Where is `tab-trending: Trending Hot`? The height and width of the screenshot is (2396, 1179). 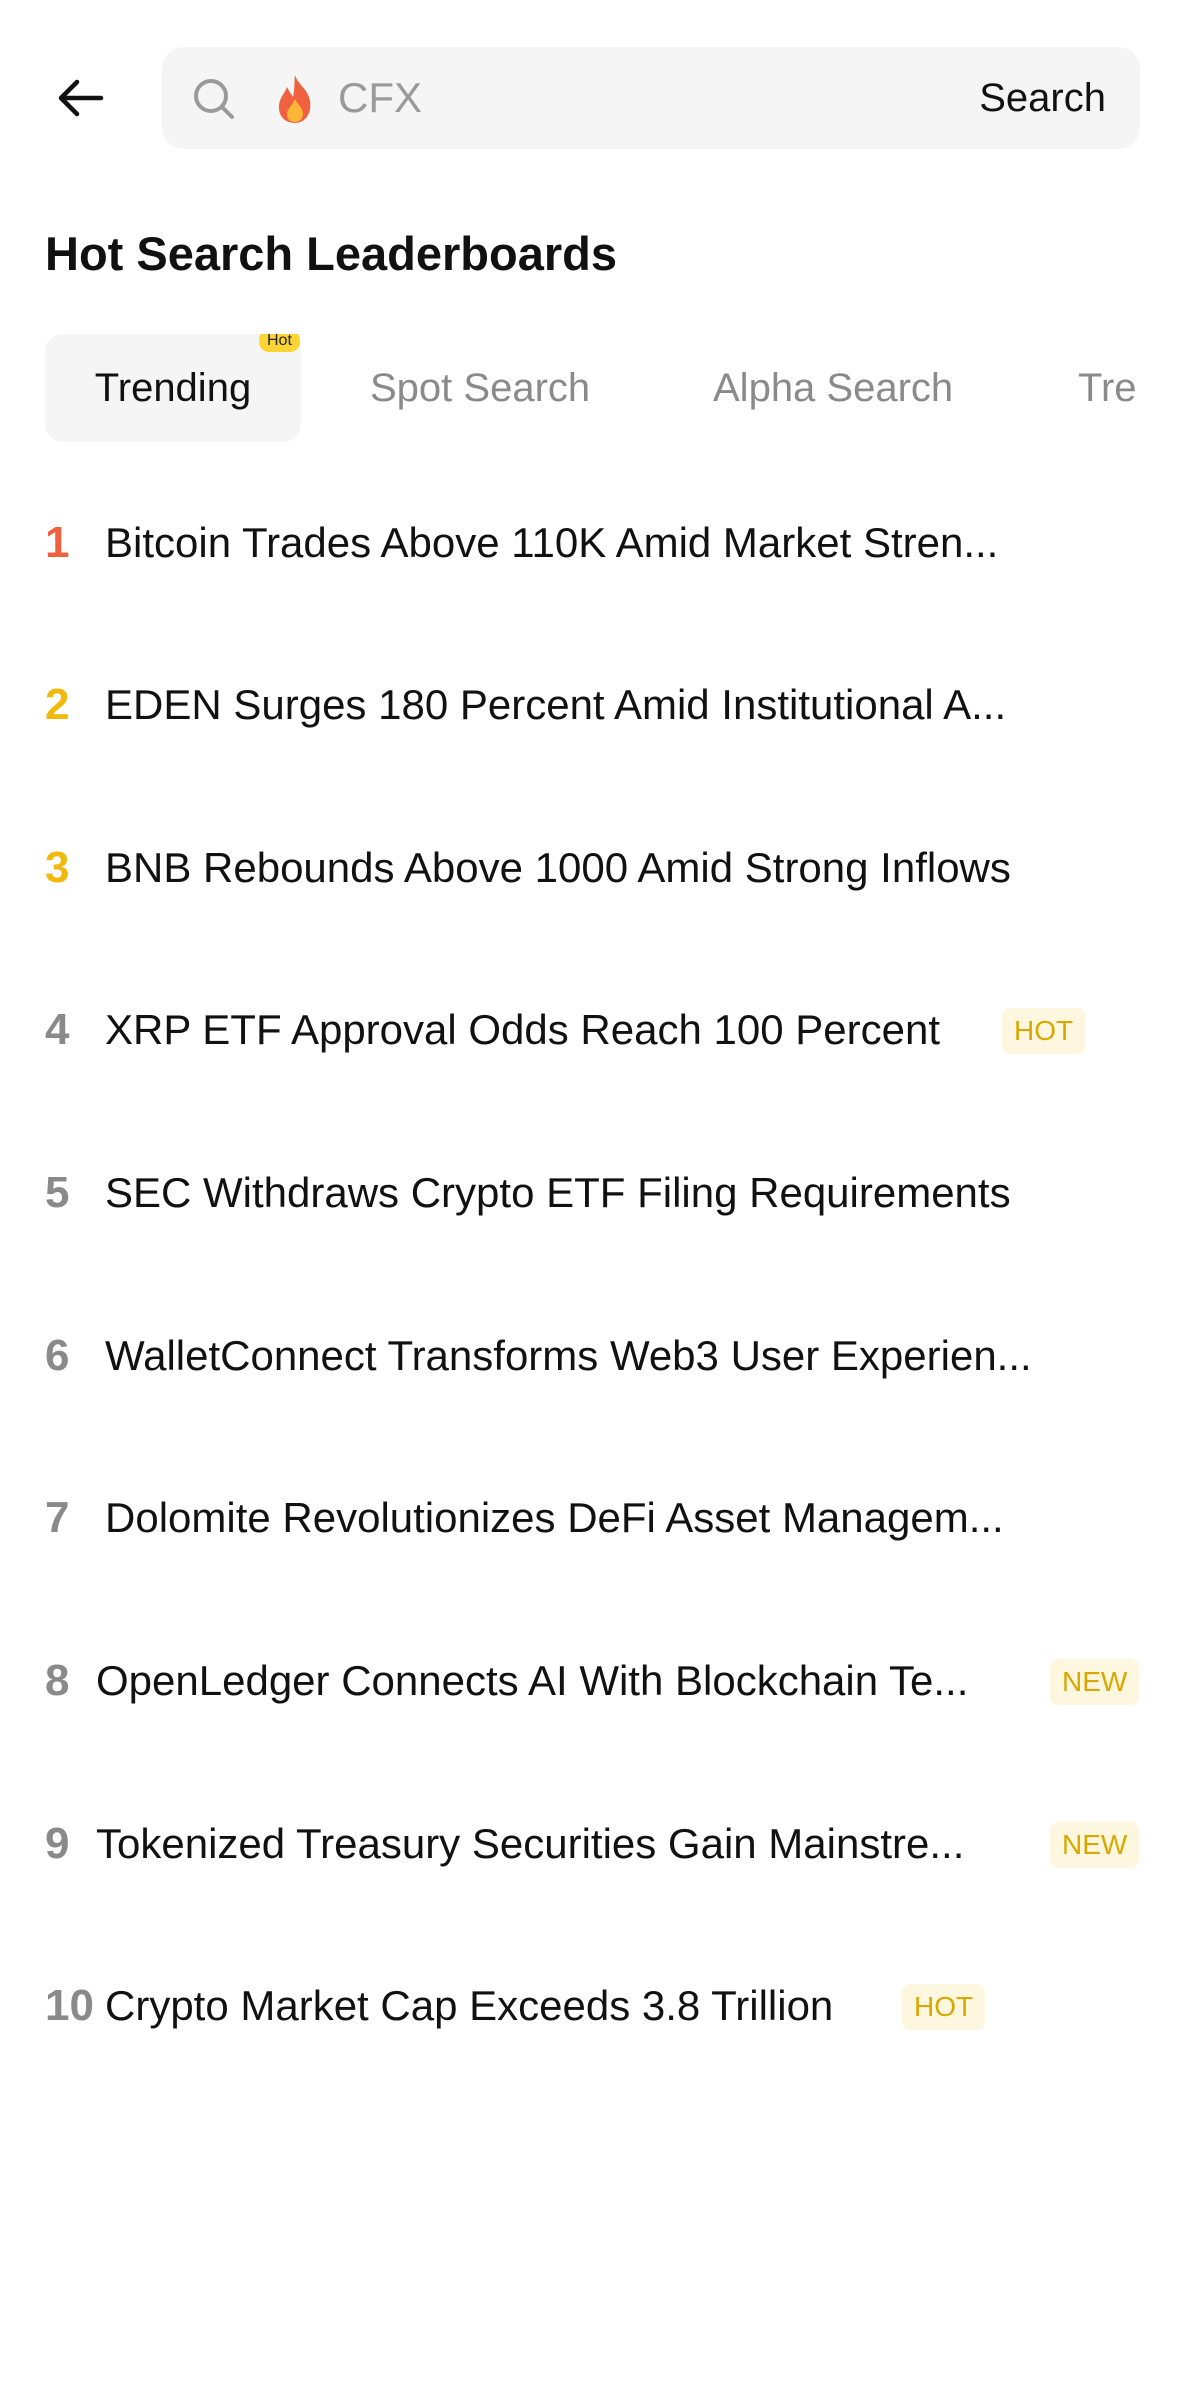
tab-trending: Trending Hot is located at coordinates (173, 388).